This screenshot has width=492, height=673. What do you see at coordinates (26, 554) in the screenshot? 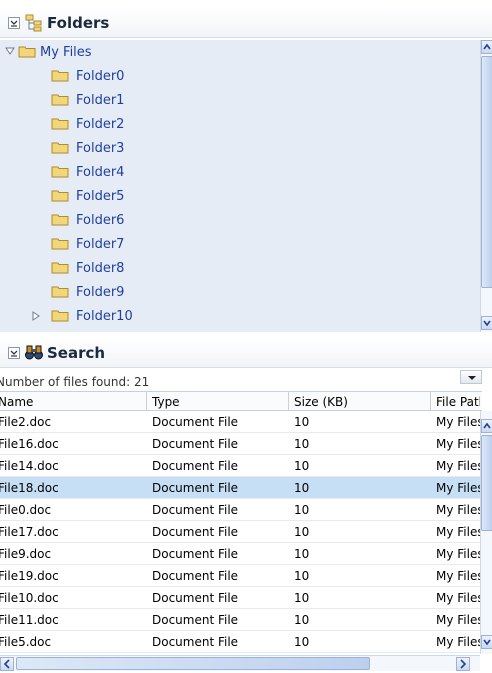
I see `cell-name: File9.doc` at bounding box center [26, 554].